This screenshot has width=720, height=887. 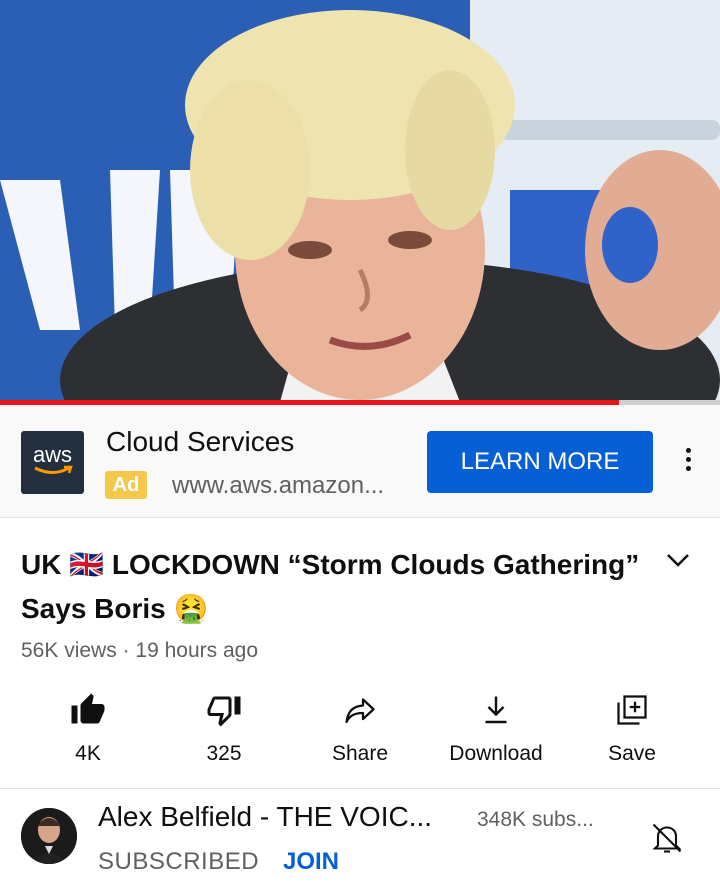 I want to click on download-icon, so click(x=496, y=710).